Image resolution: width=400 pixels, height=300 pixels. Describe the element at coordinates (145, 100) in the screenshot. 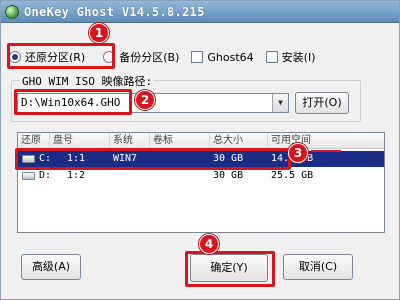

I see `step-badge-2: 2` at that location.